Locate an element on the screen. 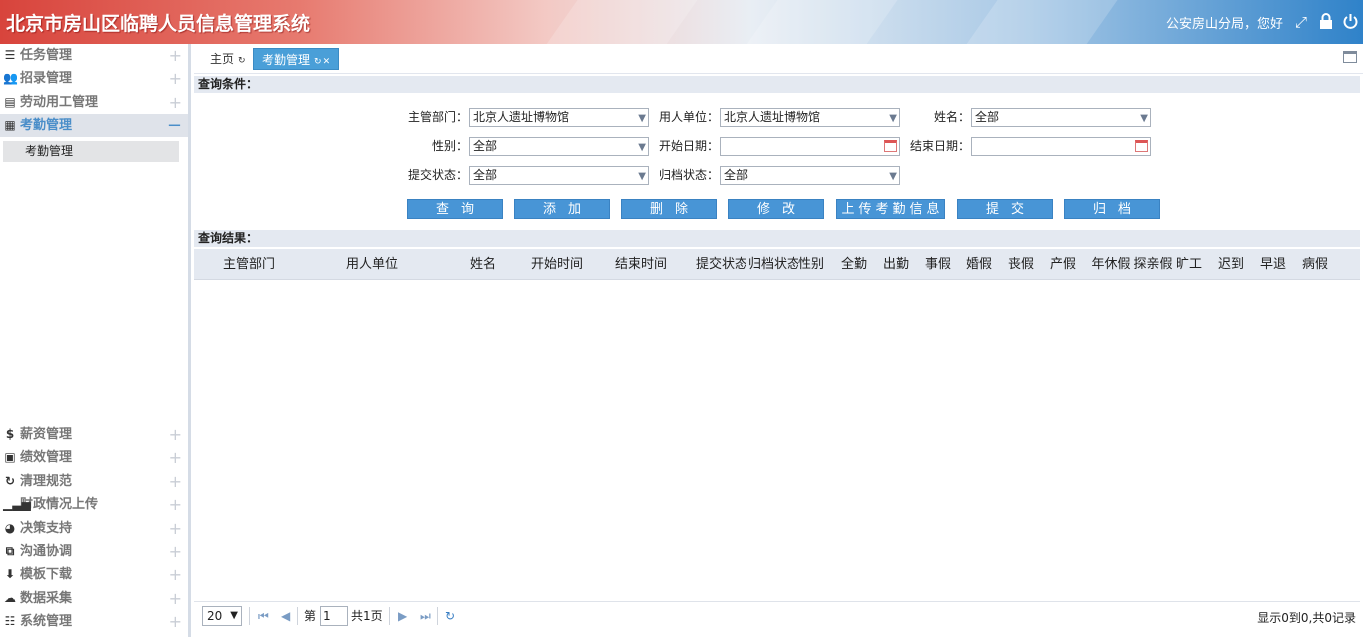 The height and width of the screenshot is (637, 1363). search-button: 查询 is located at coordinates (455, 209).